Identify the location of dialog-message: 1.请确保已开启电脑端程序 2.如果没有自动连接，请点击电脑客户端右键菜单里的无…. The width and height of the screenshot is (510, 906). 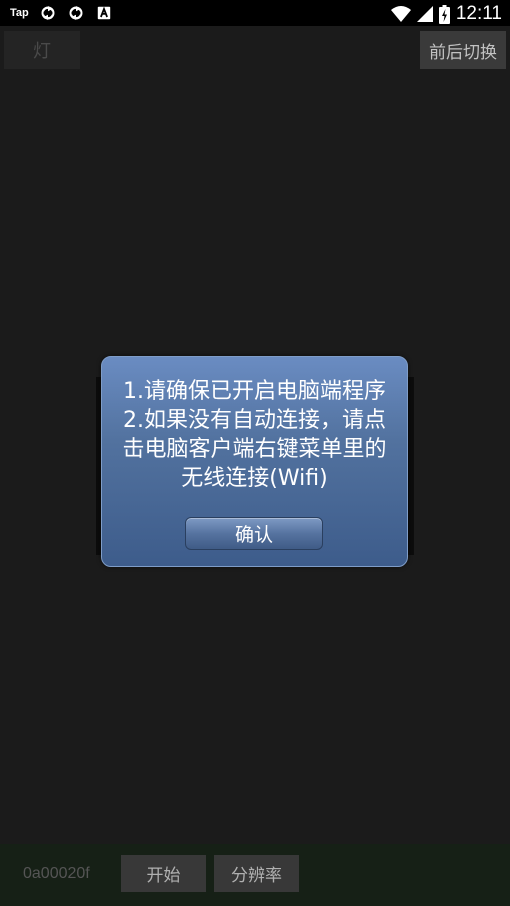
(254, 435).